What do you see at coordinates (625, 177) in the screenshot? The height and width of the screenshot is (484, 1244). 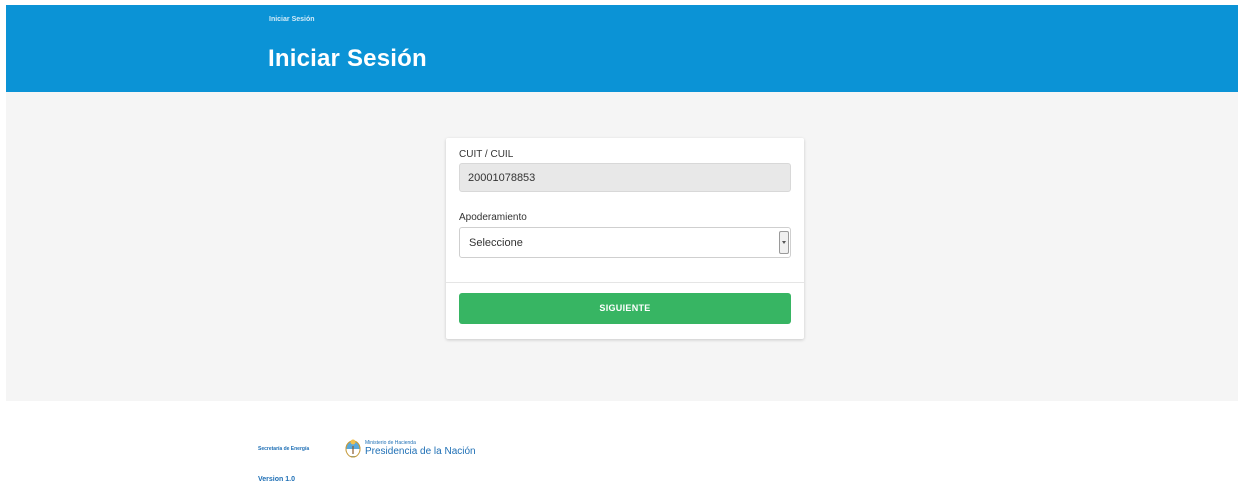 I see `cuit-field` at bounding box center [625, 177].